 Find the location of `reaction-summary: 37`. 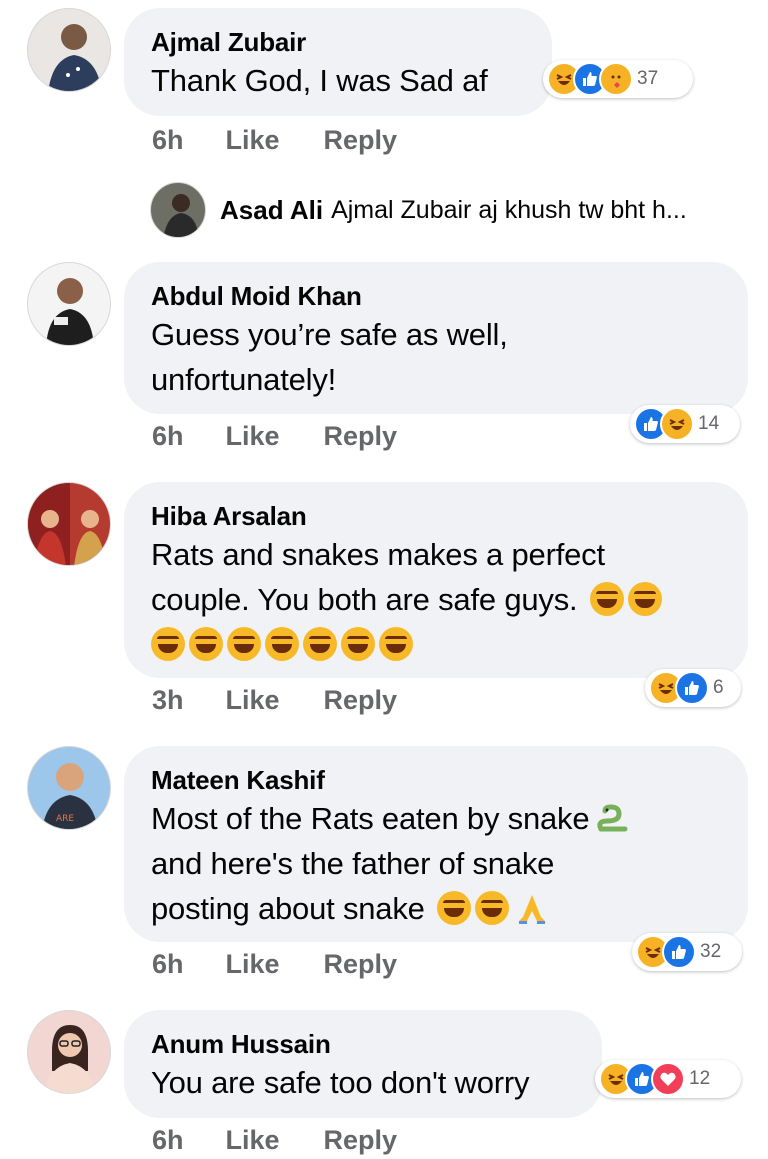

reaction-summary: 37 is located at coordinates (618, 79).